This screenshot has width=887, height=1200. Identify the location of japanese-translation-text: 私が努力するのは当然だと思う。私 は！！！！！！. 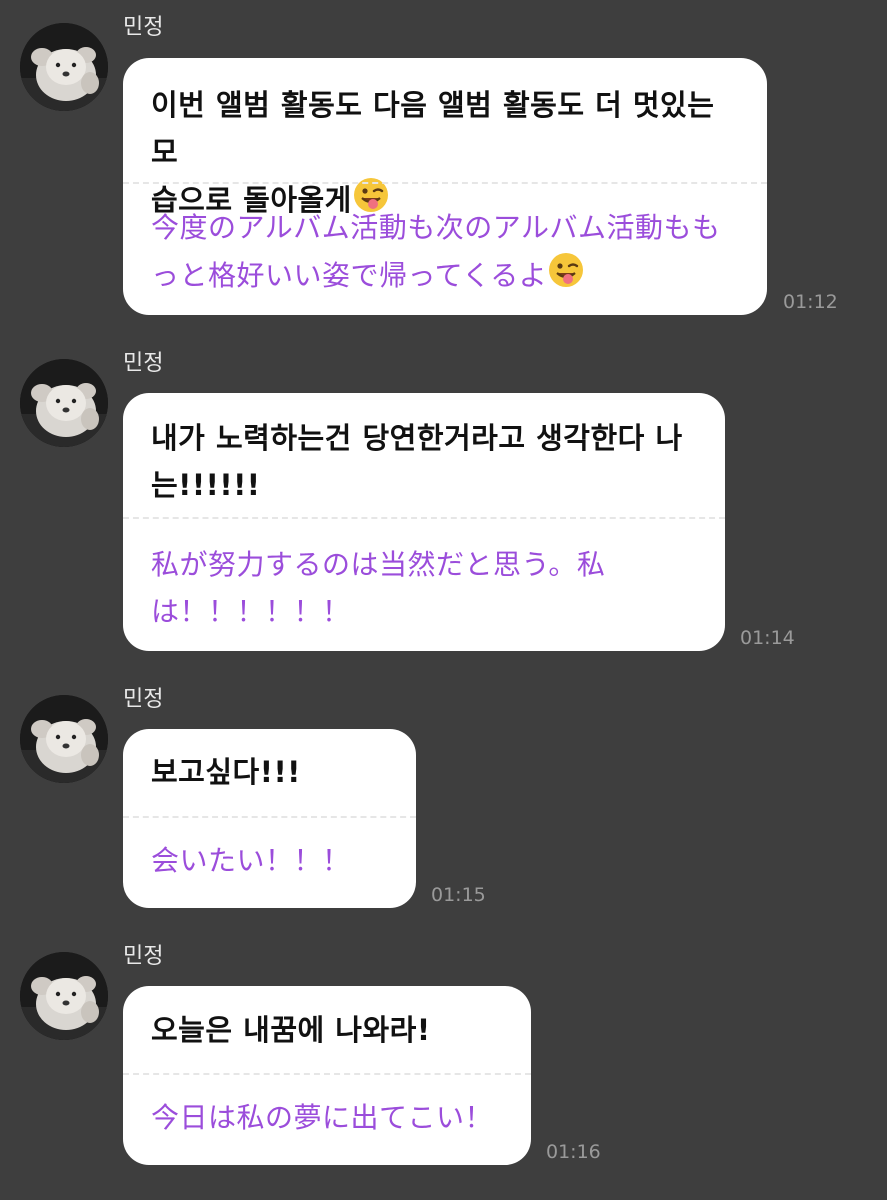
(378, 588).